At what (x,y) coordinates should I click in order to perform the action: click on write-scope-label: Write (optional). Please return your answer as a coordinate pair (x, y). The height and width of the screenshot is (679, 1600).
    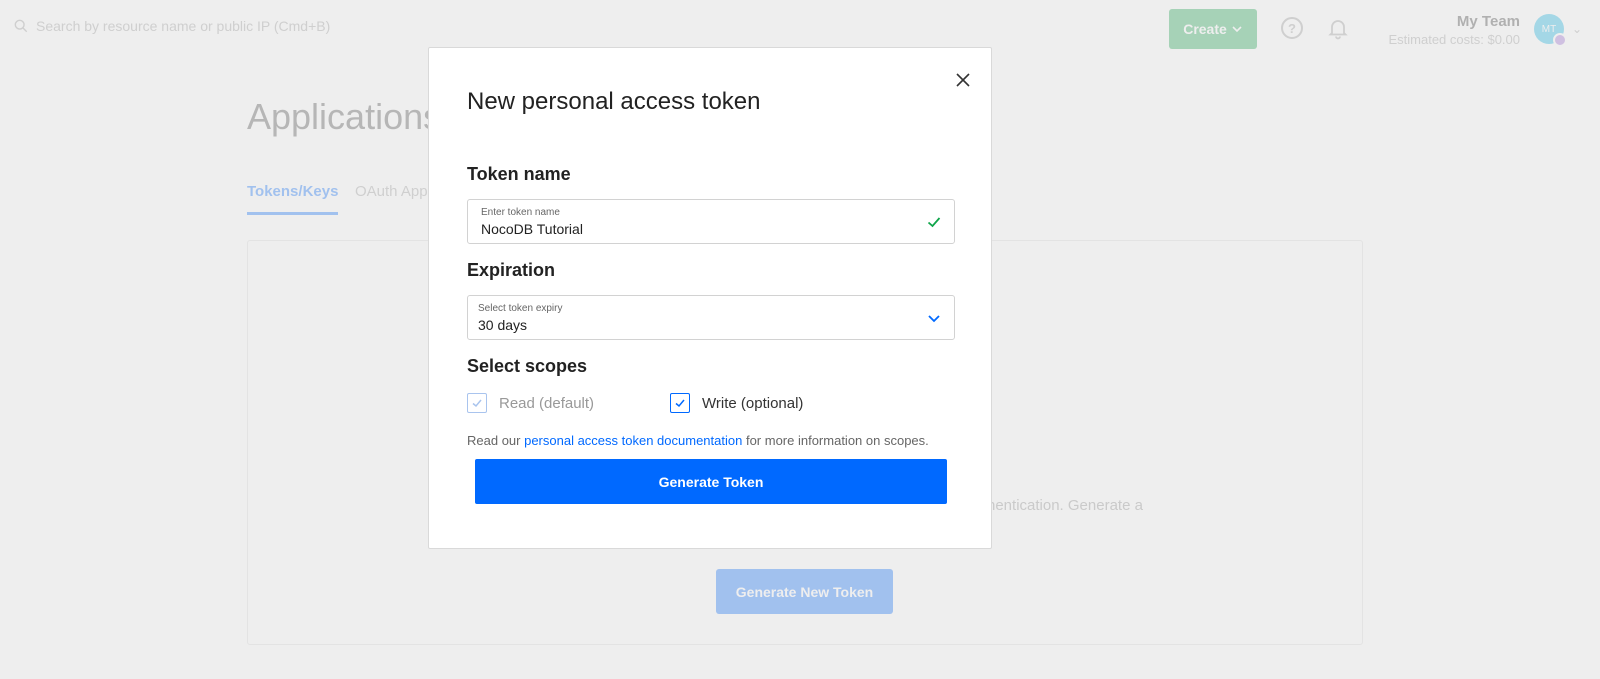
    Looking at the image, I should click on (752, 403).